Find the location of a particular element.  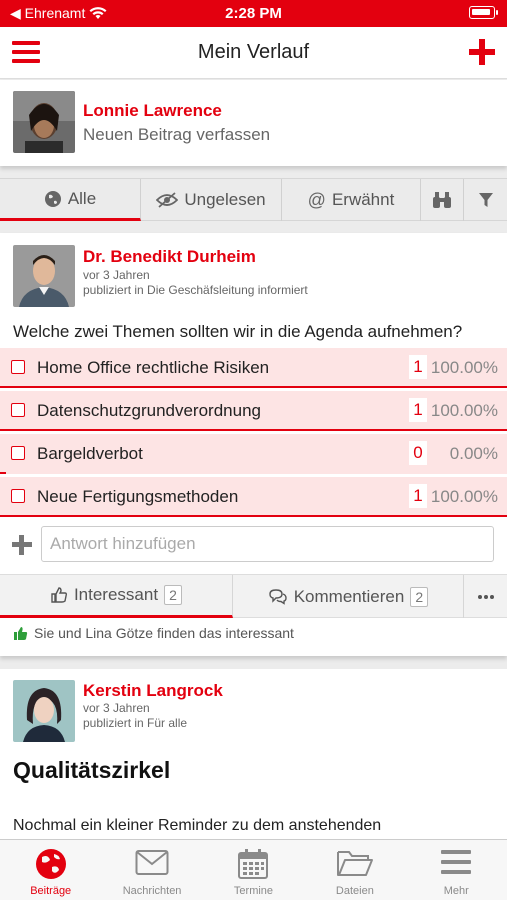

poll-option: Datenschutzgrundverordnung 1 100.00% is located at coordinates (253, 411).